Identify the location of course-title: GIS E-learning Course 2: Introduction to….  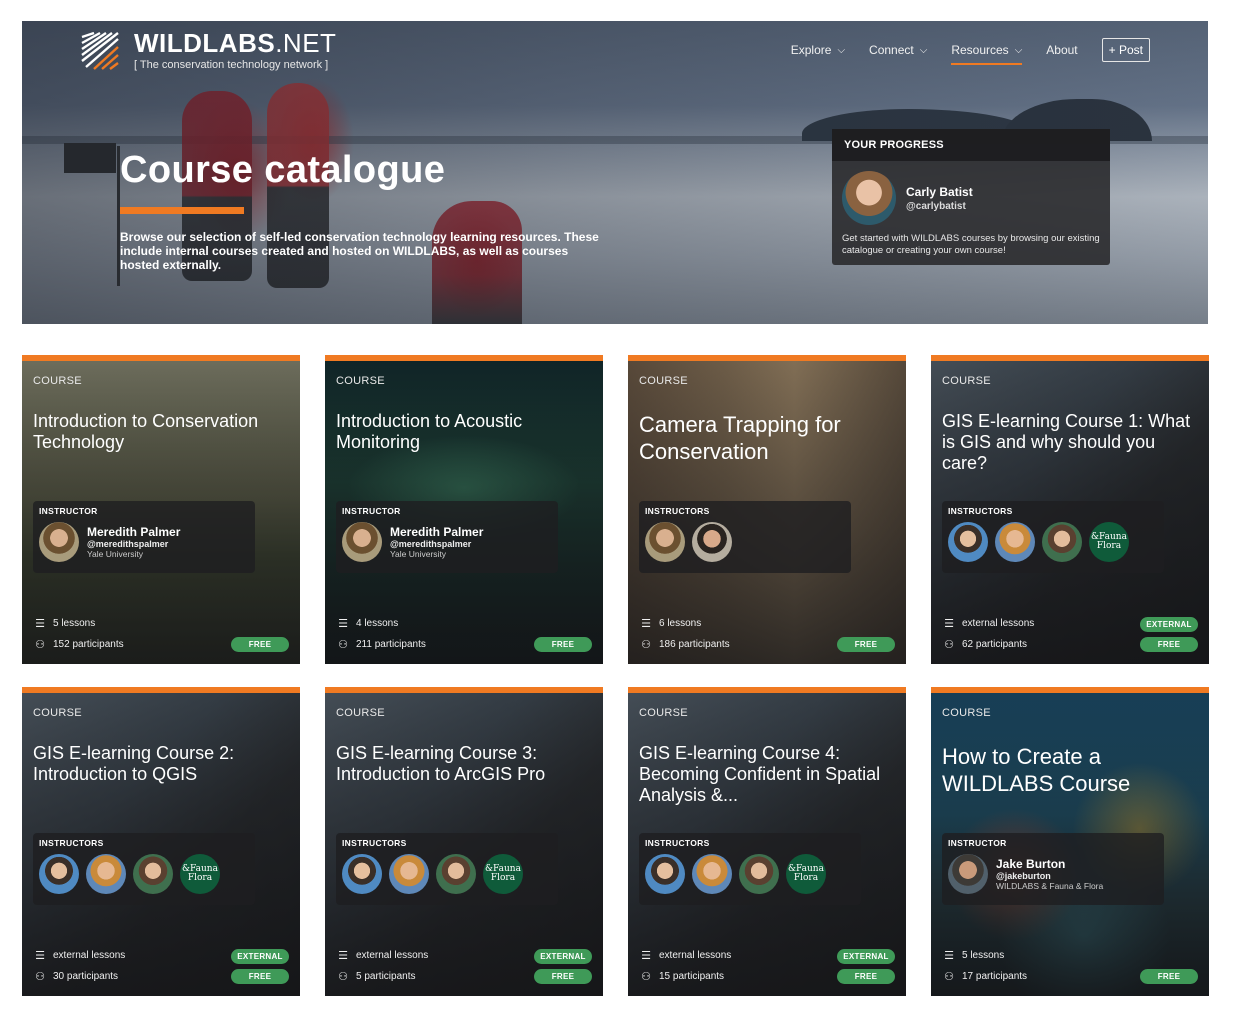
(161, 764).